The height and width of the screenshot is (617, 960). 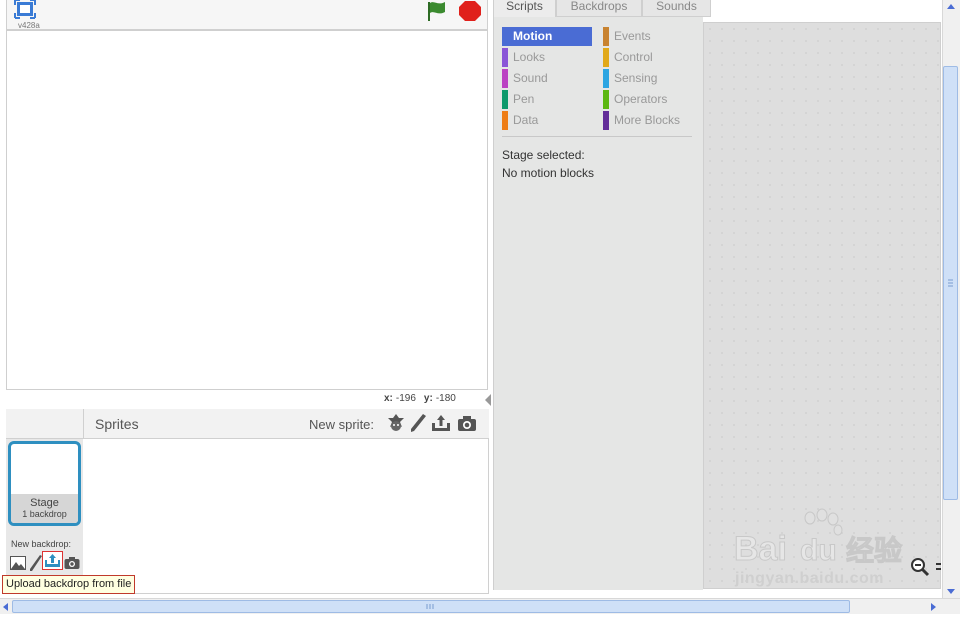 I want to click on category-label: Data, so click(x=526, y=120).